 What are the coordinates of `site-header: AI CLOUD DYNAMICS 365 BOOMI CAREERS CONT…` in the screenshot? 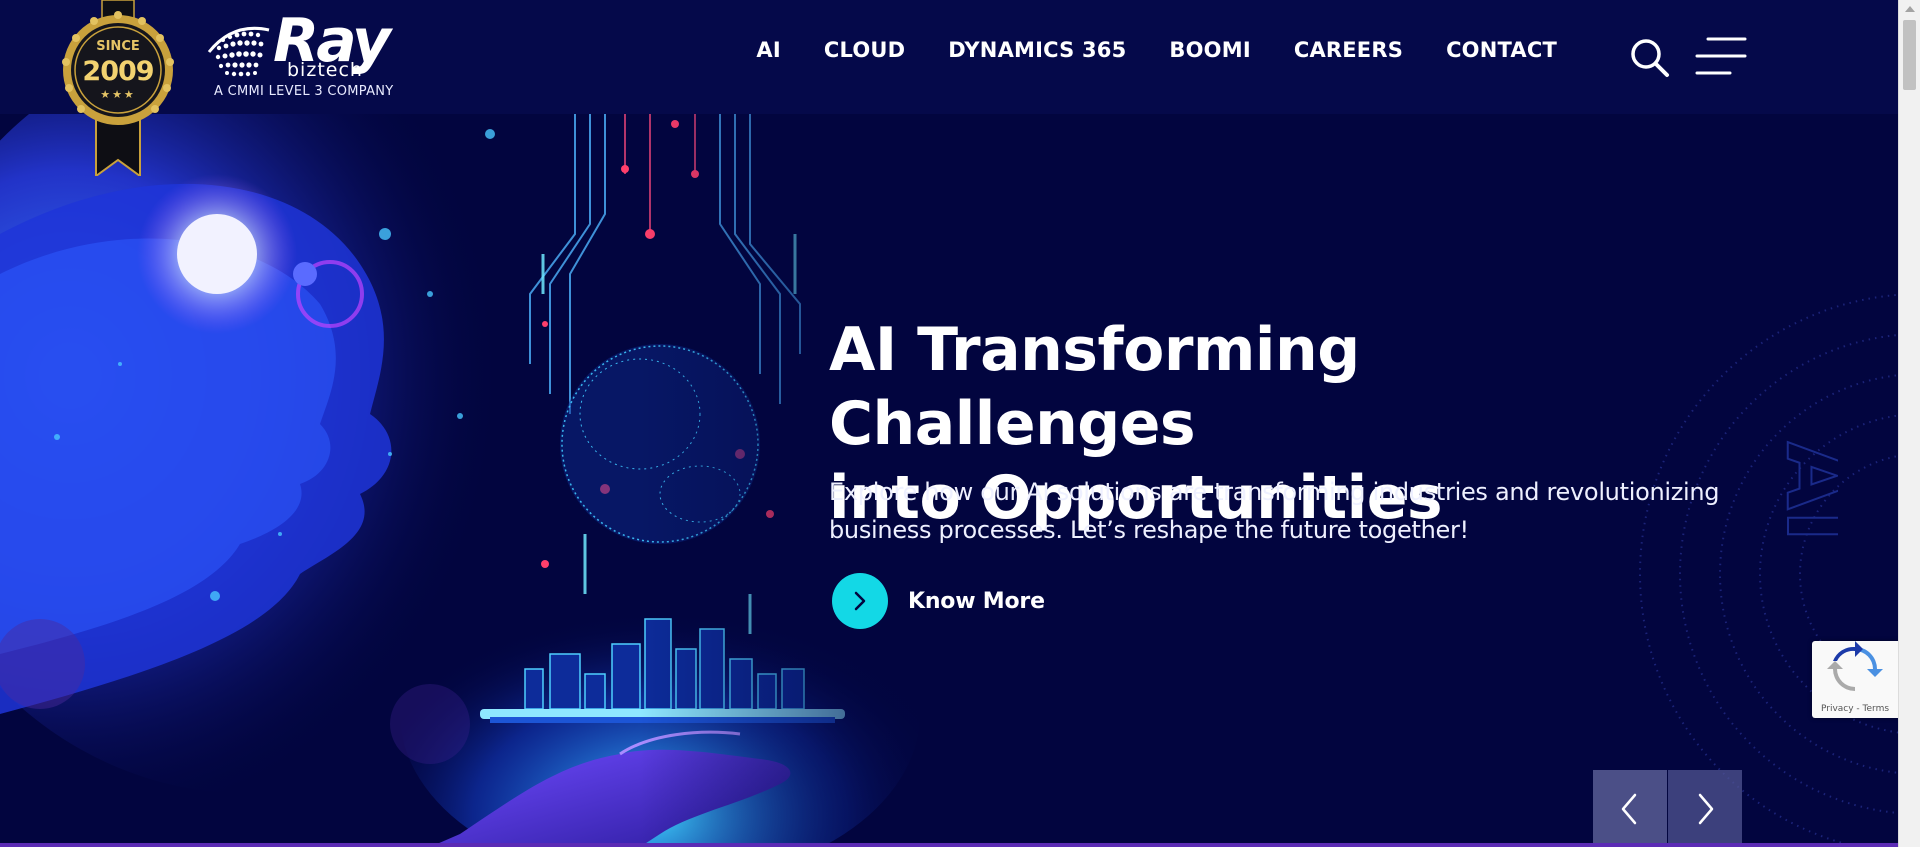 It's located at (949, 57).